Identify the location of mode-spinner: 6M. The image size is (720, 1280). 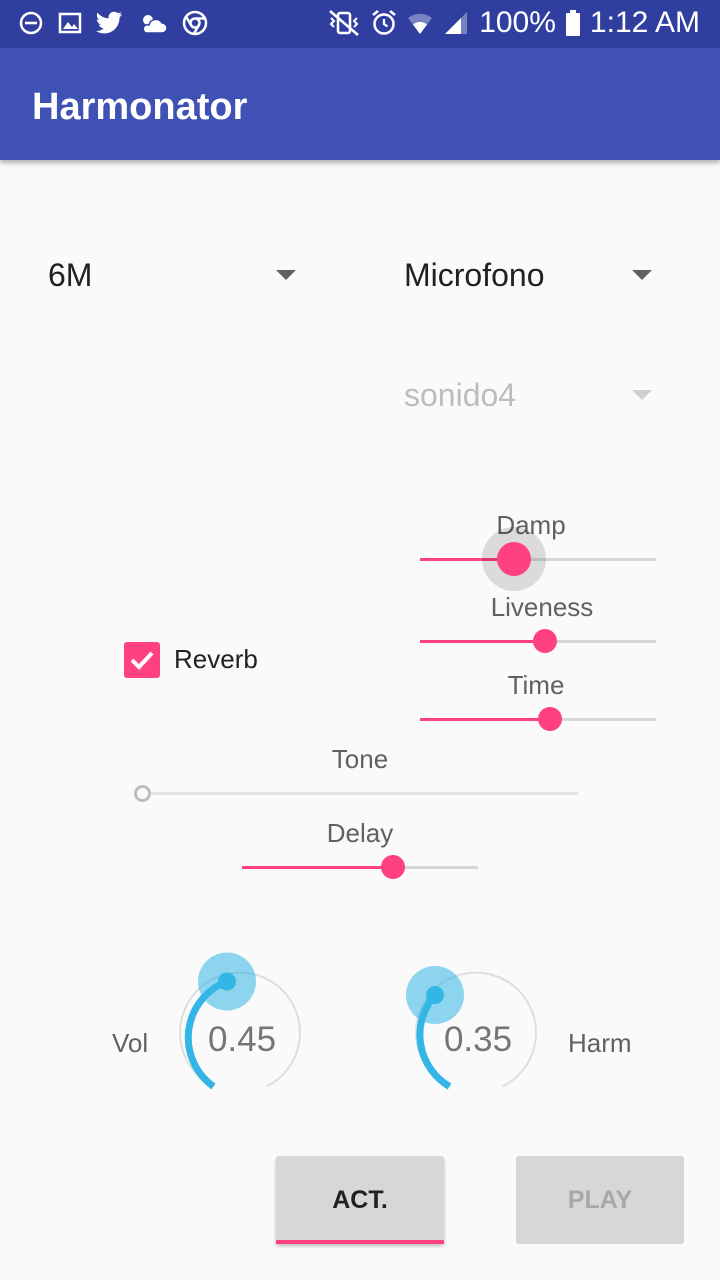
(172, 275).